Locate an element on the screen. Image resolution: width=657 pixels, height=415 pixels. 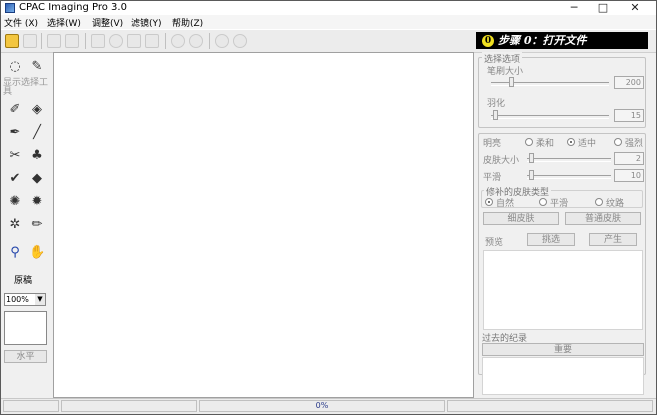
generate-button: 产生 is located at coordinates (613, 239).